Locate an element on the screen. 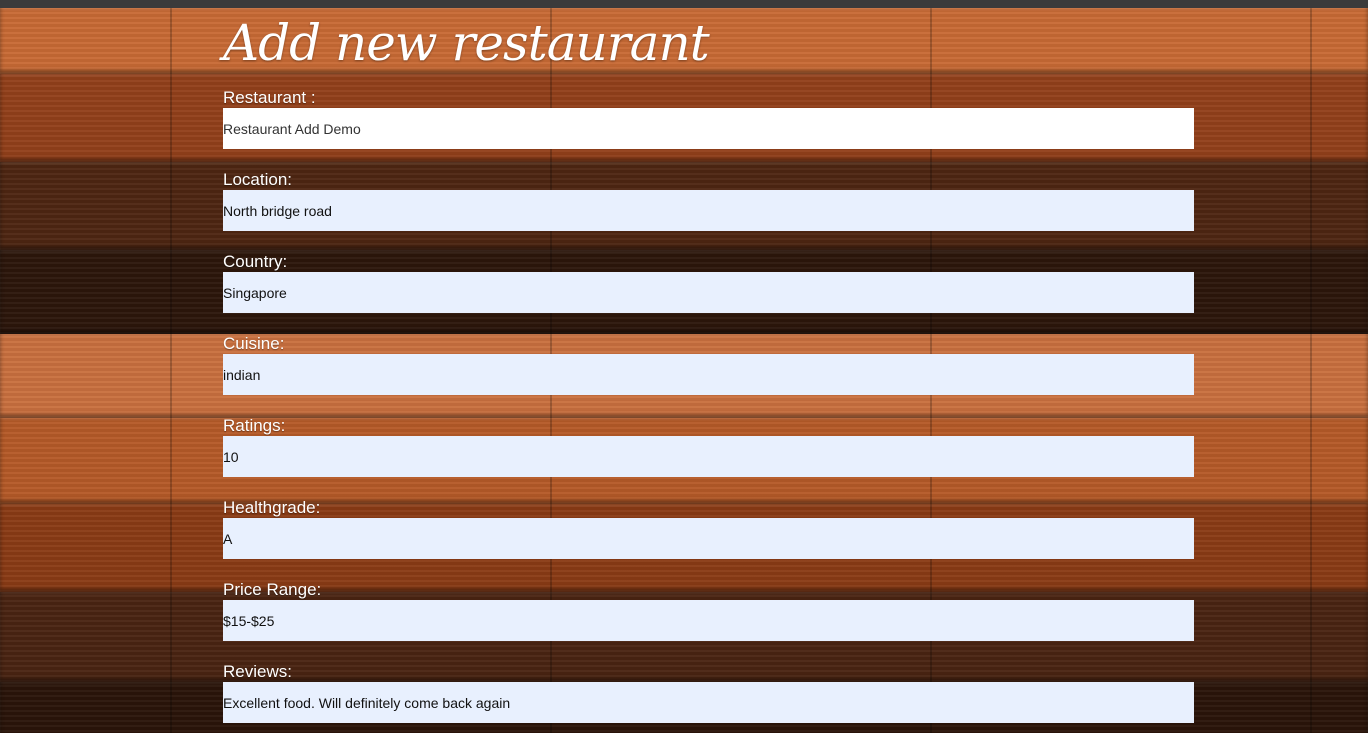 Image resolution: width=1368 pixels, height=733 pixels. healthgrade-field: Healthgrade: is located at coordinates (708, 524).